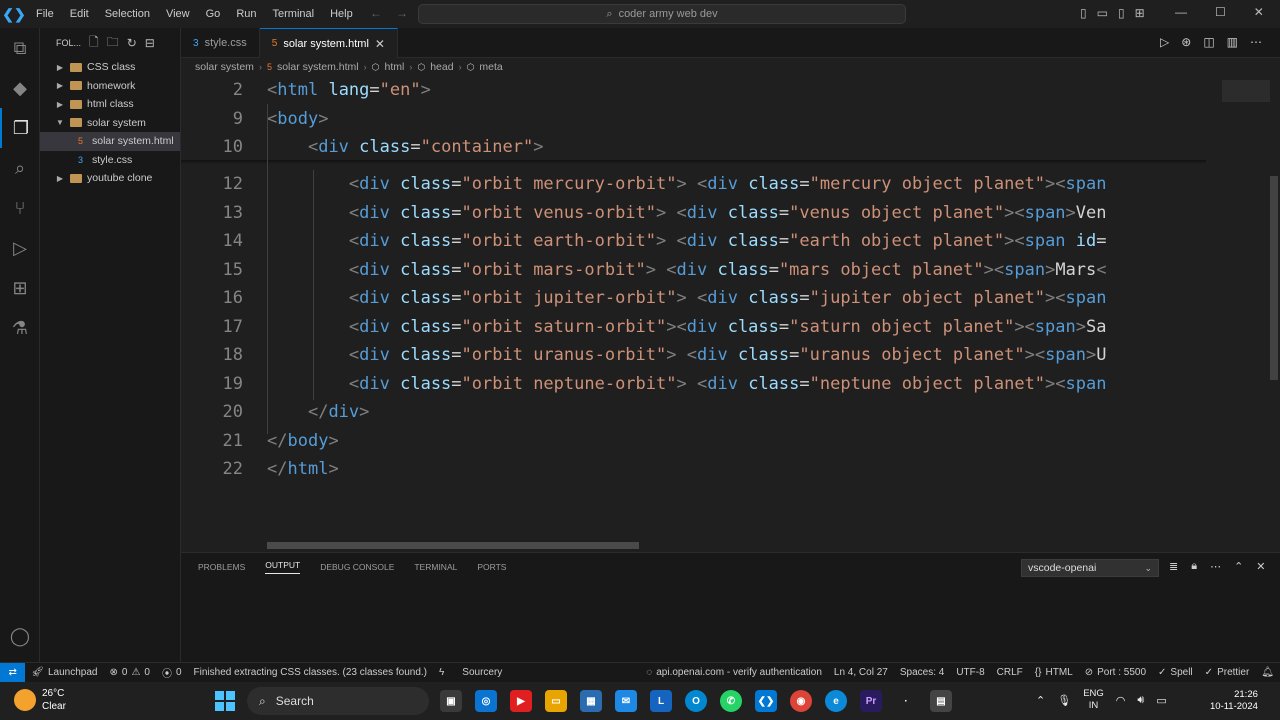 Image resolution: width=1280 pixels, height=720 pixels. I want to click on maximize-icon: ☐, so click(1220, 12).